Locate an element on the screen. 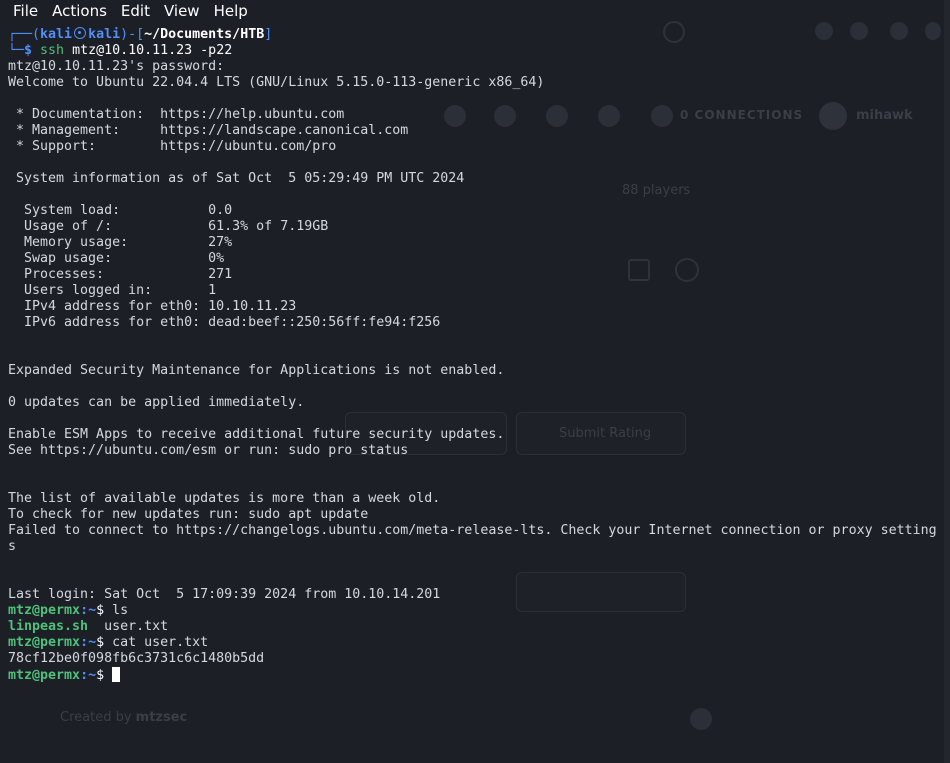 The width and height of the screenshot is (950, 763). sysinfo-row: Usage of /: 61.3% of 7.19GB is located at coordinates (475, 227).